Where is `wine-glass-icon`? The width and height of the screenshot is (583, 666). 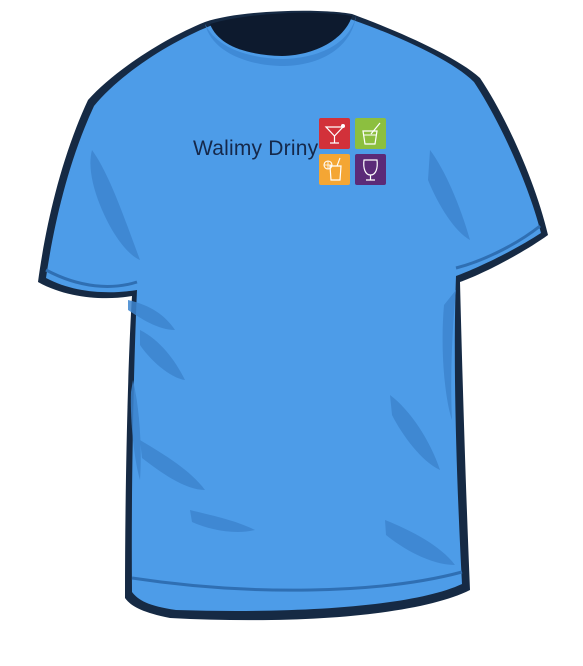 wine-glass-icon is located at coordinates (370, 169).